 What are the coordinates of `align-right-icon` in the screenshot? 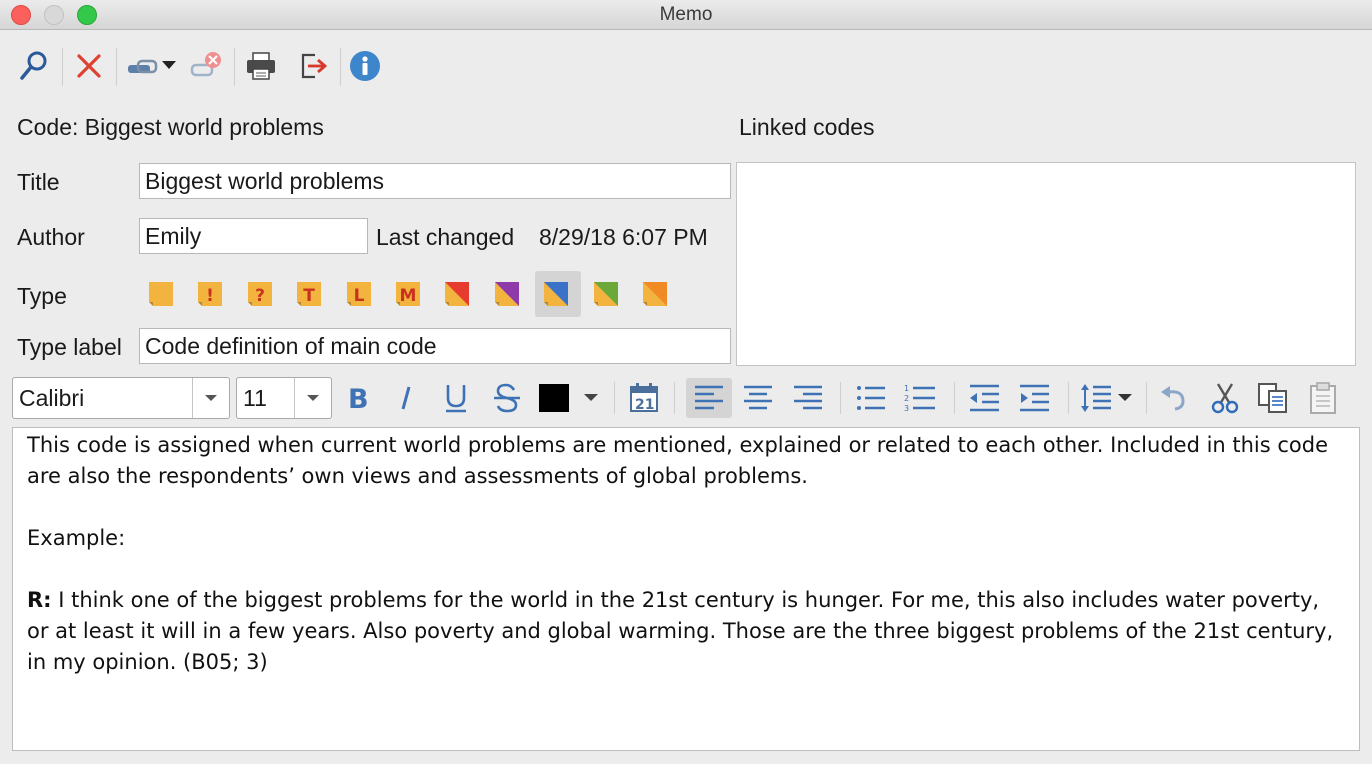 It's located at (808, 397).